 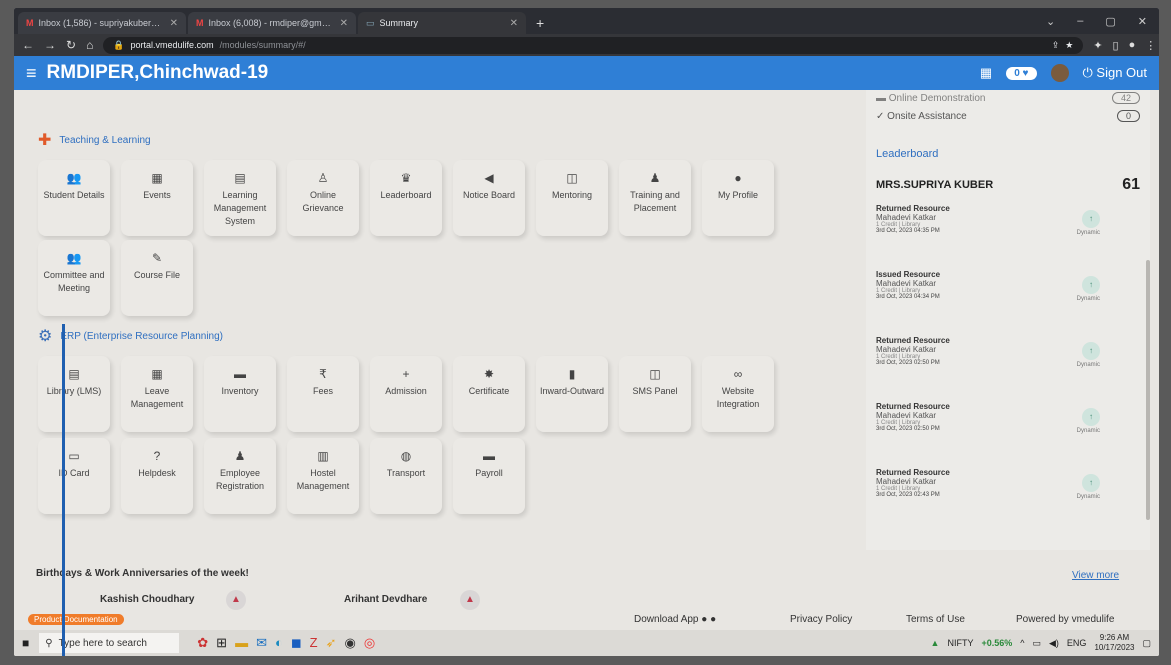 What do you see at coordinates (314, 643) in the screenshot?
I see `filezilla-icon: Z` at bounding box center [314, 643].